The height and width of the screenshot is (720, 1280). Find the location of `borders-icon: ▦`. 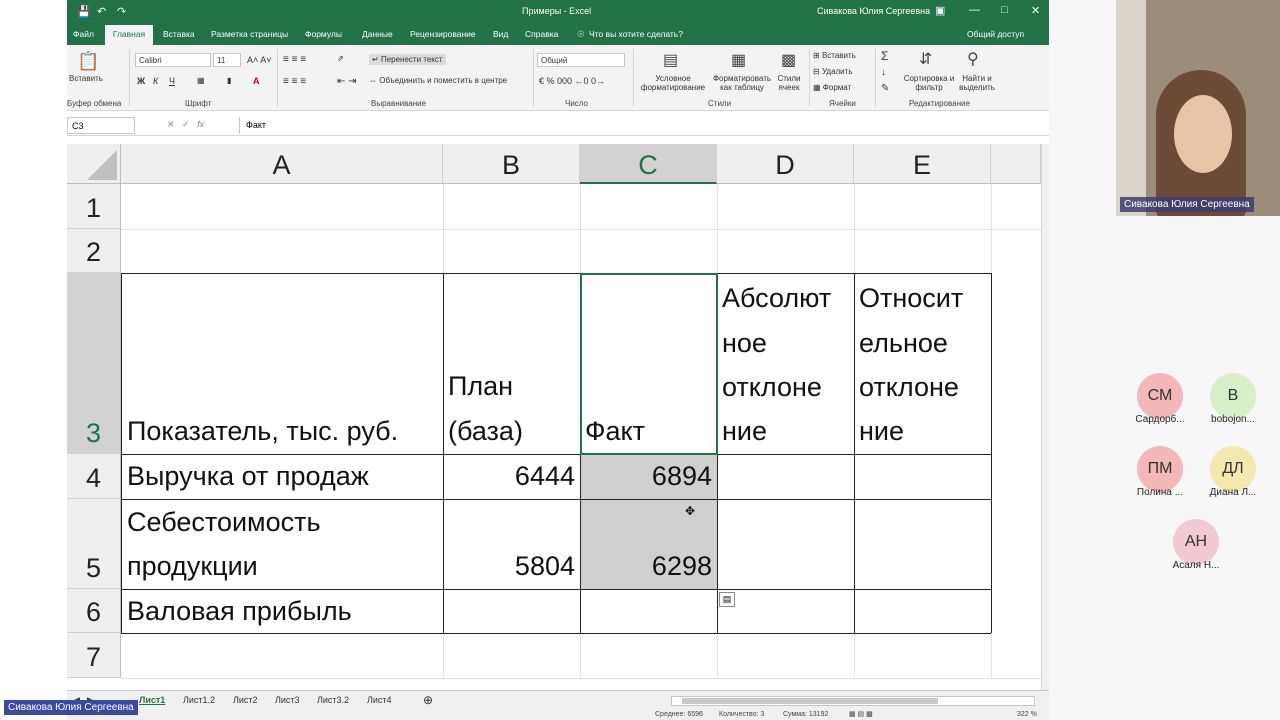

borders-icon: ▦ is located at coordinates (201, 80).